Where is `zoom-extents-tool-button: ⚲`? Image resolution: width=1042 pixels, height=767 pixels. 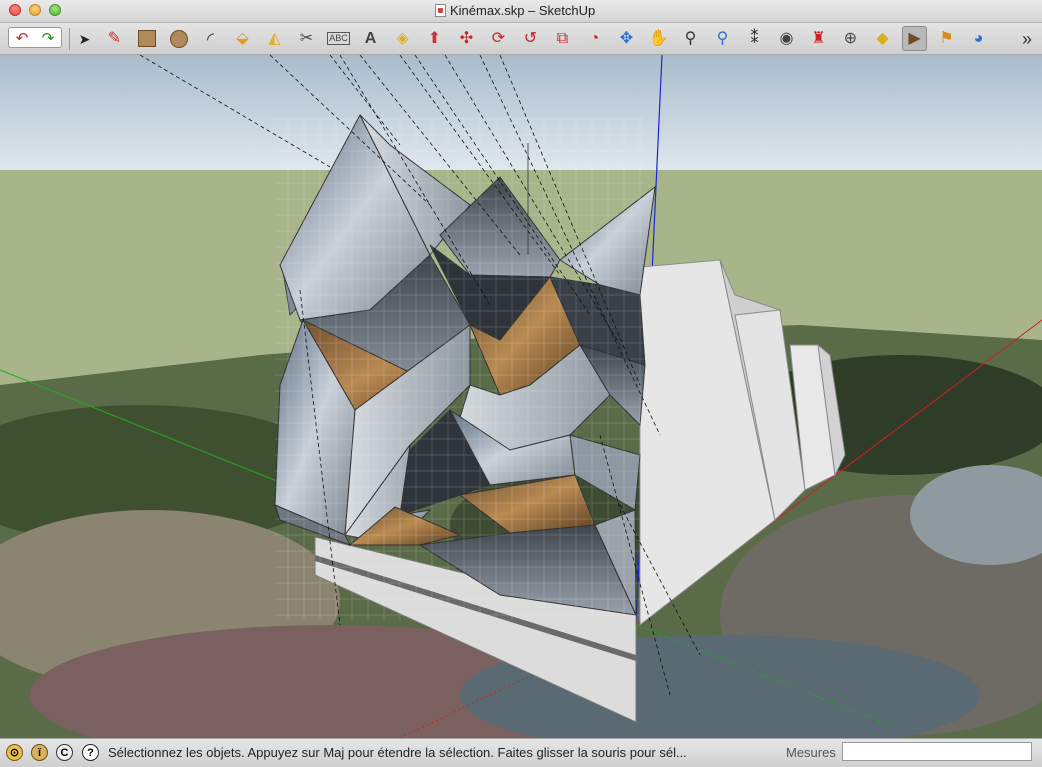 zoom-extents-tool-button: ⚲ is located at coordinates (722, 38).